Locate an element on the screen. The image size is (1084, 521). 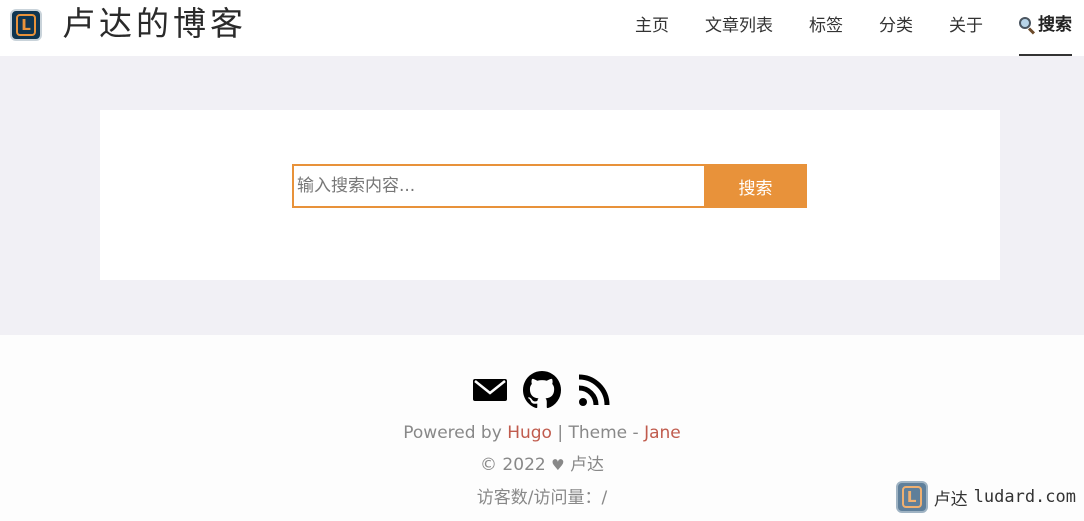
search-form: 搜索 is located at coordinates (549, 186).